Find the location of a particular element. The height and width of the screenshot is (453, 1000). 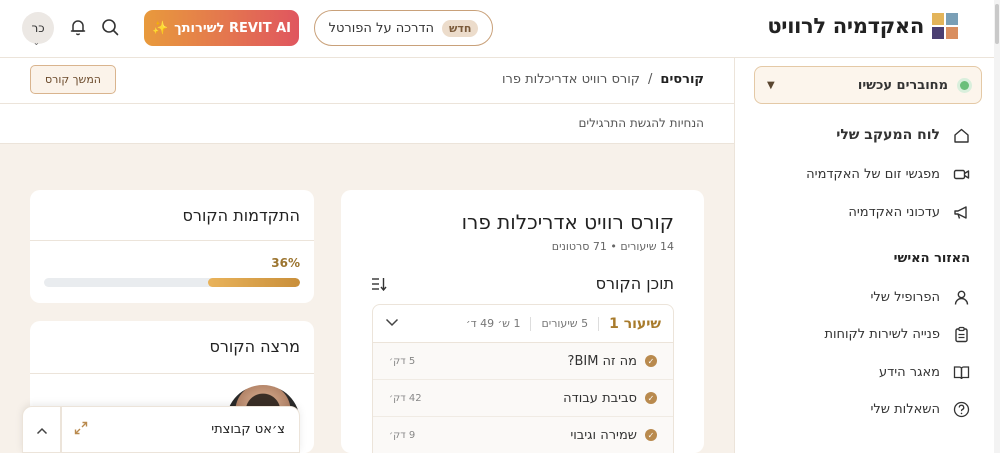

lesson-row: ✓ מה זה BIM? 5 דק׳ is located at coordinates (523, 361).